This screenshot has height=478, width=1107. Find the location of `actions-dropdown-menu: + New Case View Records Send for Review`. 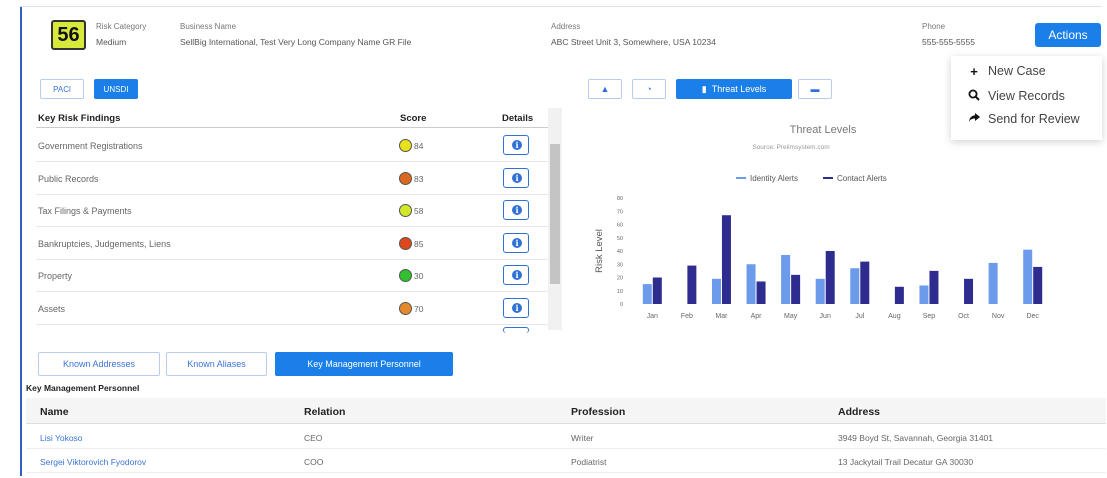

actions-dropdown-menu: + New Case View Records Send for Review is located at coordinates (1026, 98).